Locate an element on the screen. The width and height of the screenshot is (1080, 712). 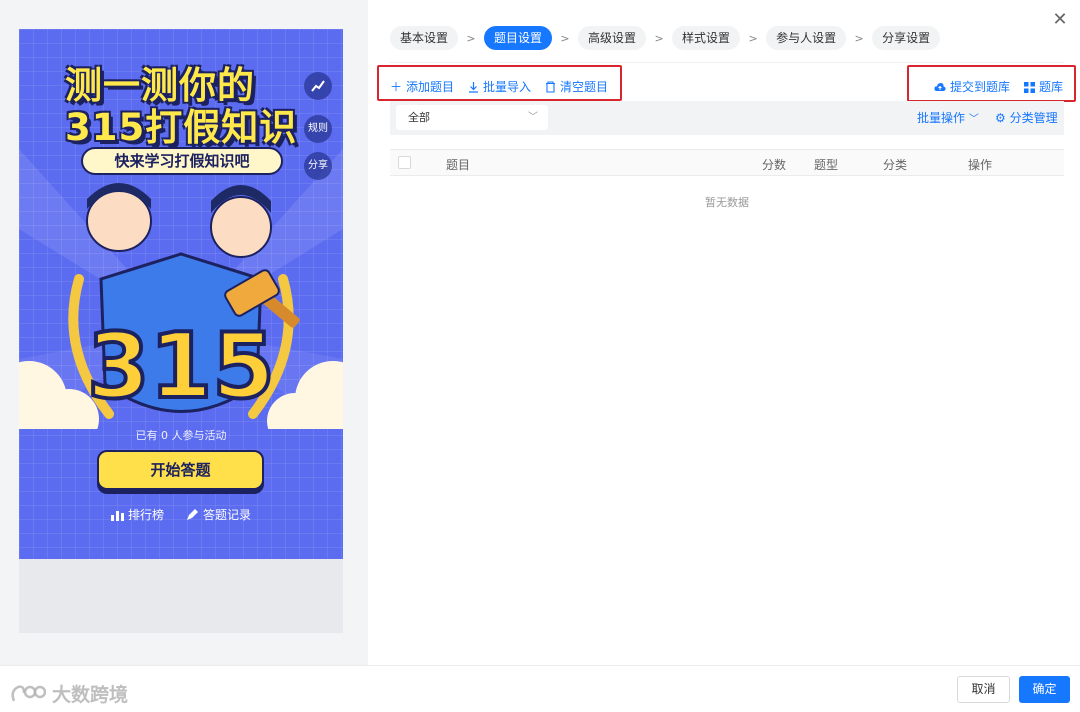
trash-icon is located at coordinates (551, 87).